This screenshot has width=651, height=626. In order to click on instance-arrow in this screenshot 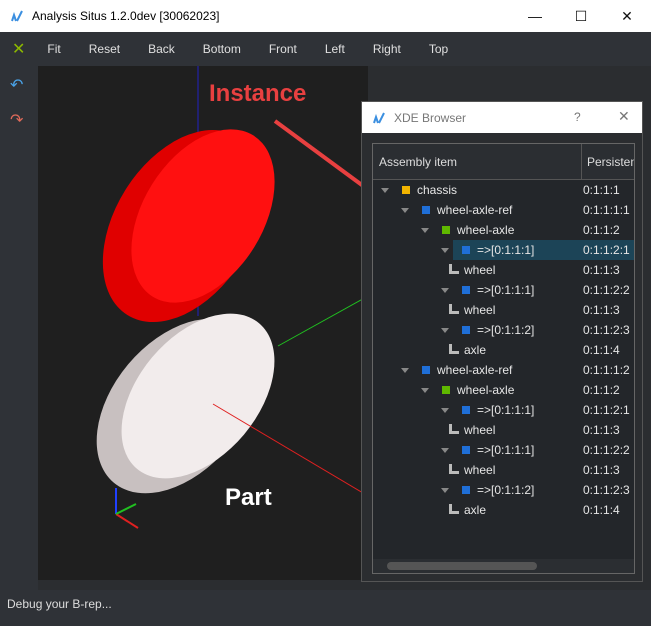, I will do `click(356, 181)`.